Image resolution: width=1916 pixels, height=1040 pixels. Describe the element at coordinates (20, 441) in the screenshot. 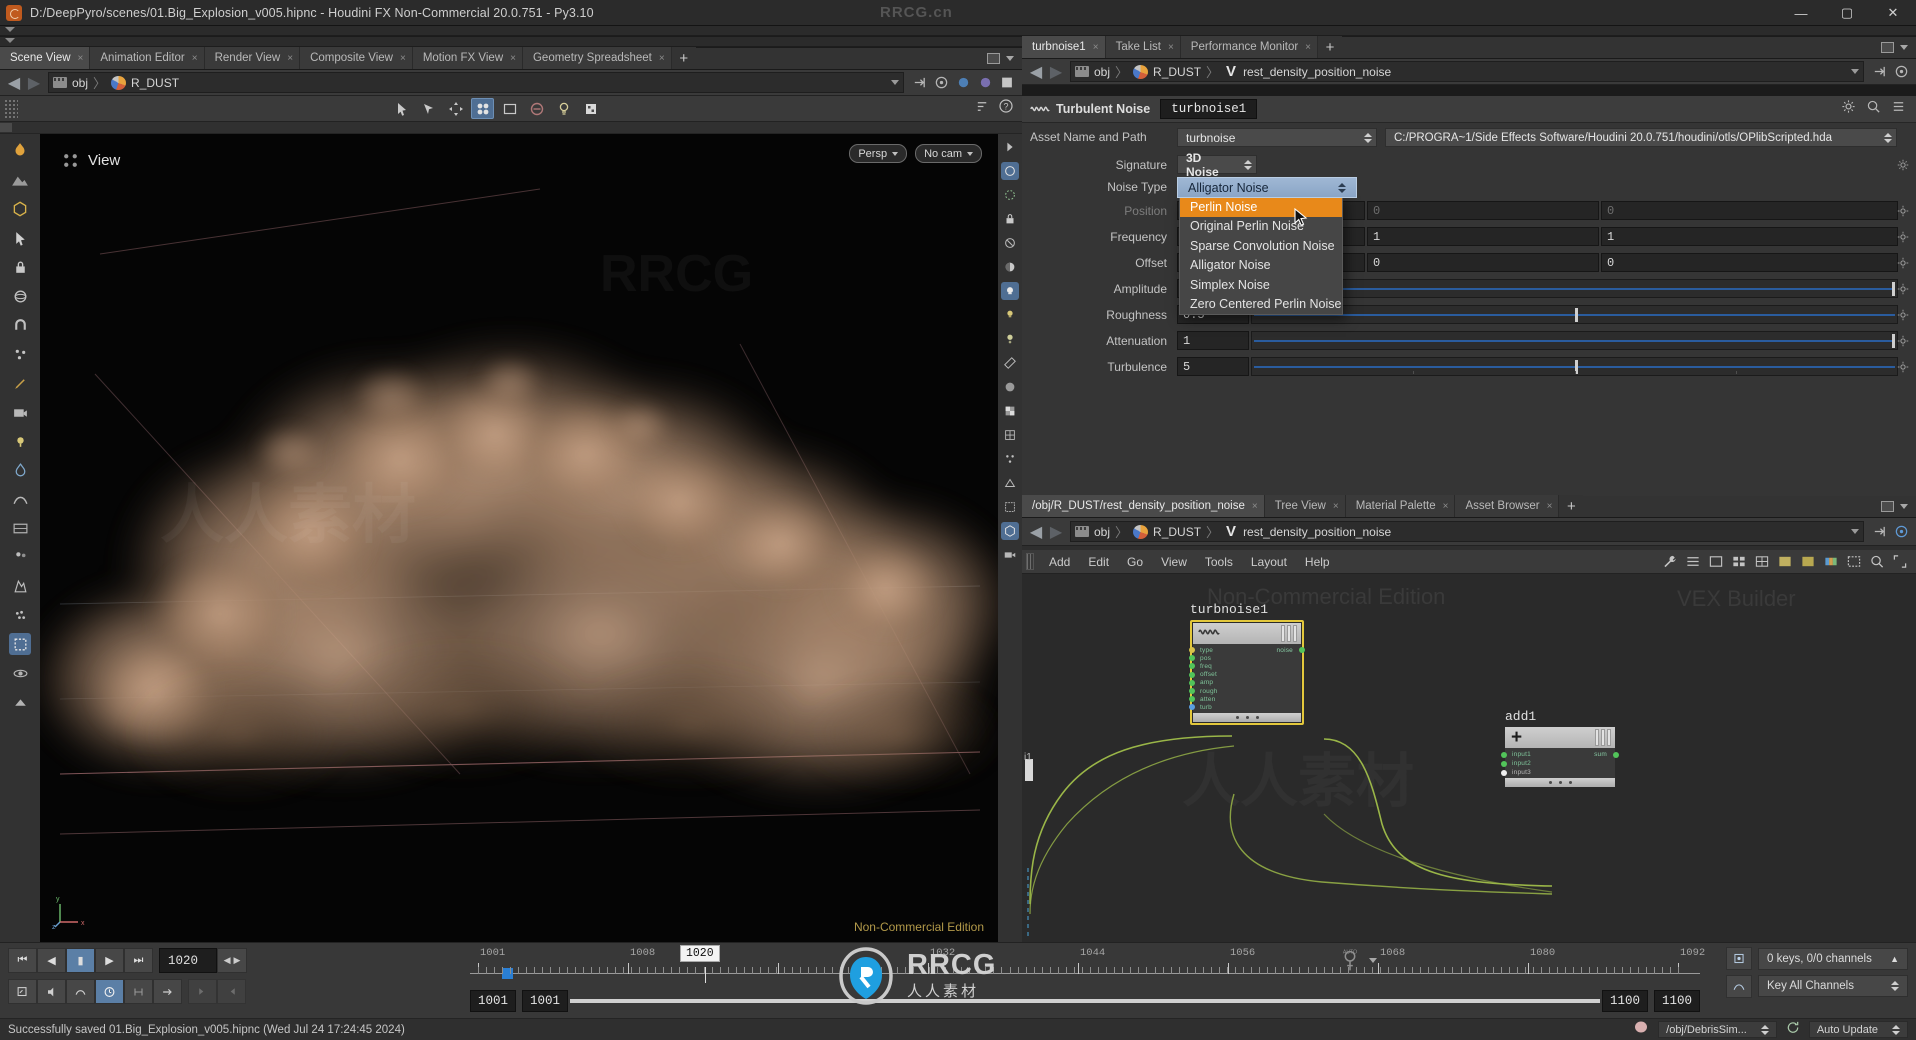

I see `light-tool-icon` at that location.